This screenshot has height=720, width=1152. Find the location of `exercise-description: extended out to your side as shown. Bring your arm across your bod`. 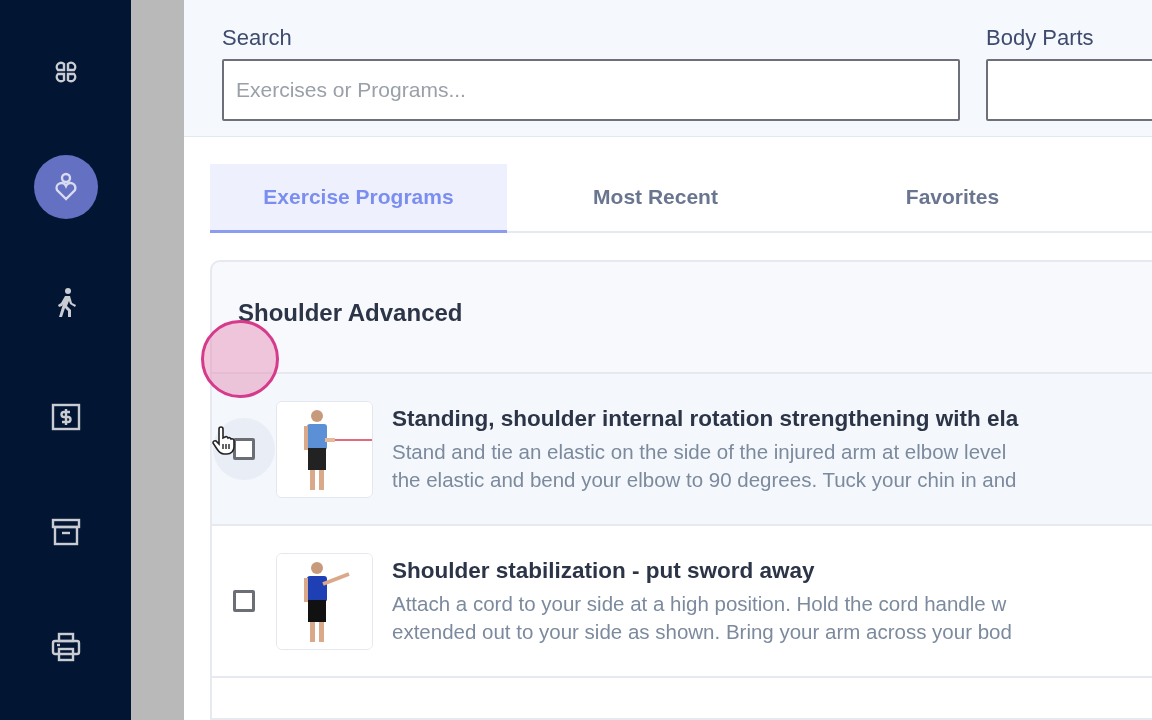

exercise-description: extended out to your side as shown. Bring your arm across your bod is located at coordinates (702, 632).